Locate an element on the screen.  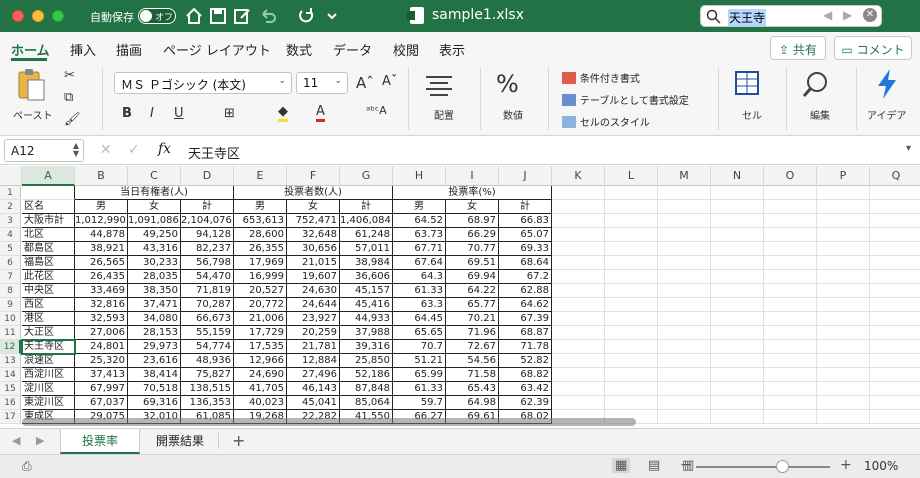
column-header: H is located at coordinates (419, 176).